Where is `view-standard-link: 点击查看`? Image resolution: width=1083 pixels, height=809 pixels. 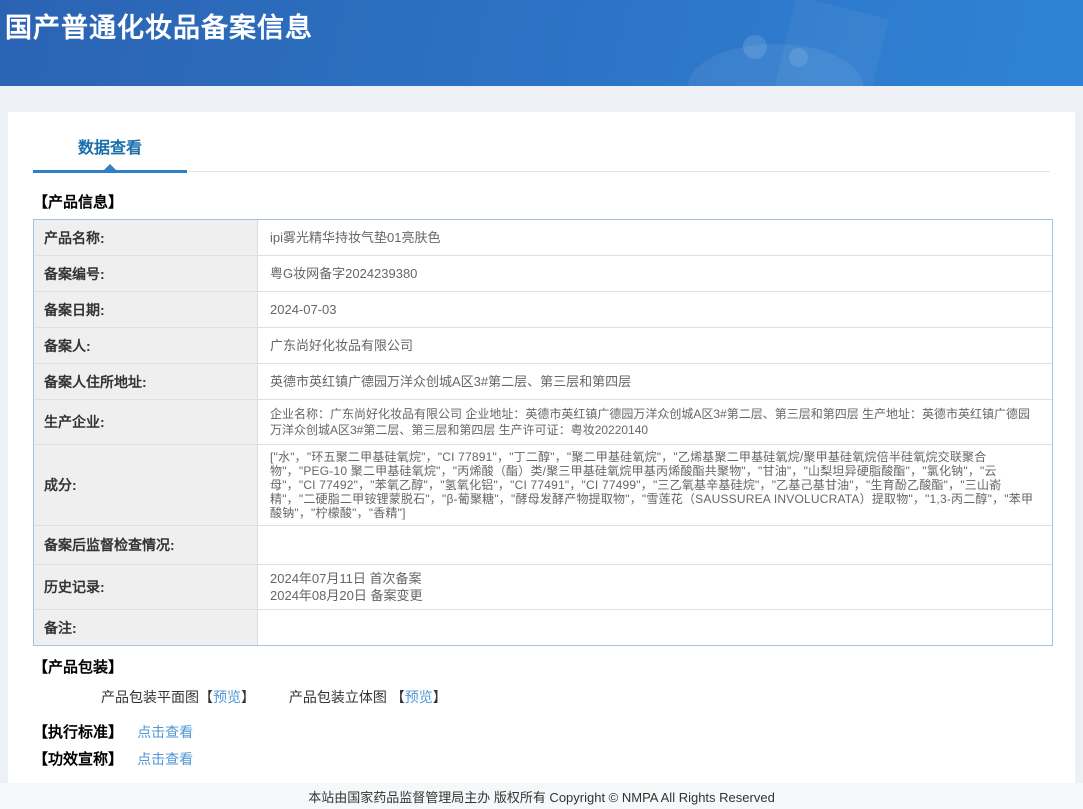
view-standard-link: 点击查看 is located at coordinates (165, 732).